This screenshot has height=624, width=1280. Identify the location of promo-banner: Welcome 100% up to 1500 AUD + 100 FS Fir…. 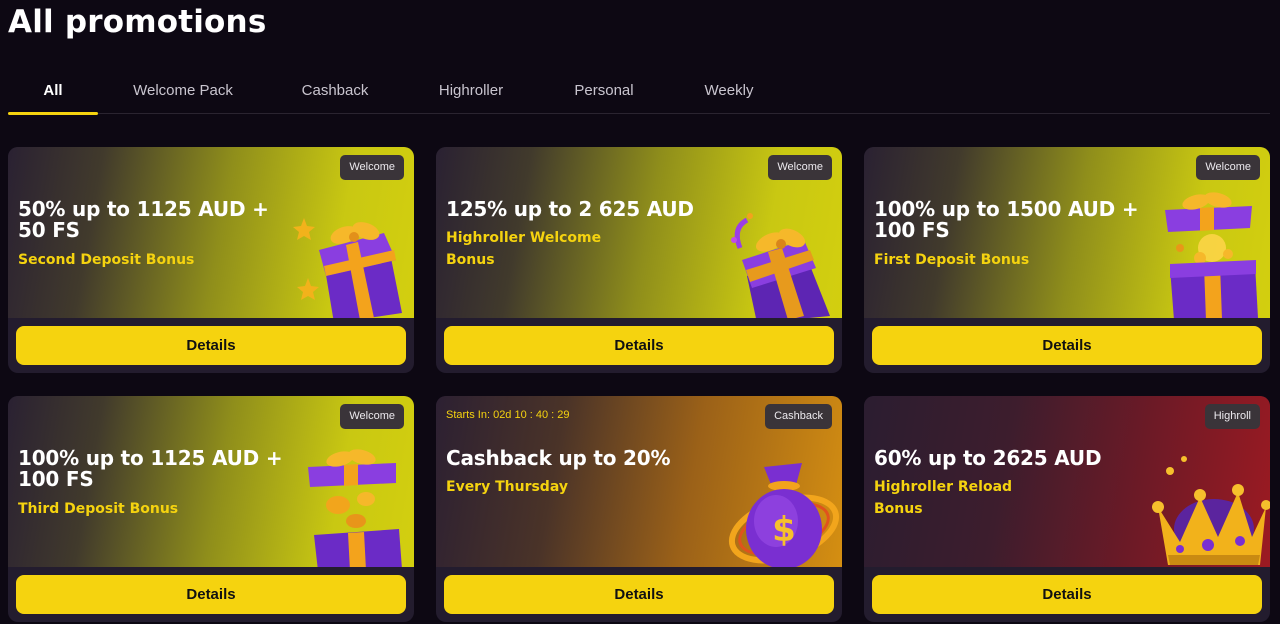
(1067, 232).